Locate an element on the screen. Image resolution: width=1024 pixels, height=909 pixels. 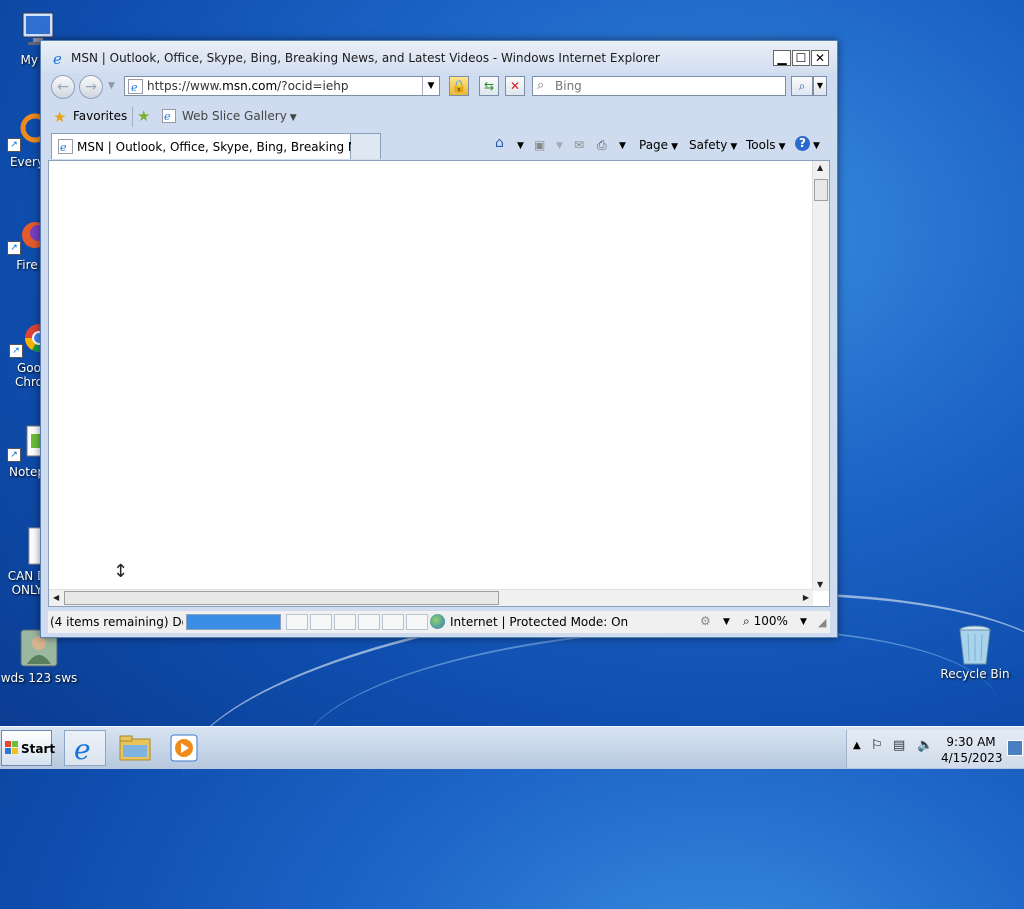
web-slice-gallery-link: Web Slice Gallery ▼ is located at coordinates (239, 116).